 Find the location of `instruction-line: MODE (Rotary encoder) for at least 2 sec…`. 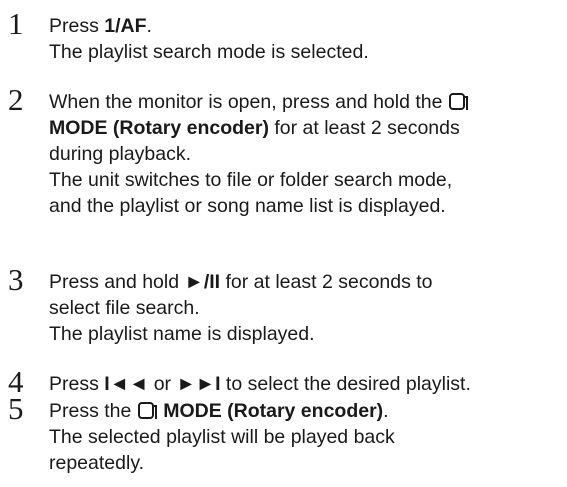

instruction-line: MODE (Rotary encoder) for at least 2 sec… is located at coordinates (254, 128).